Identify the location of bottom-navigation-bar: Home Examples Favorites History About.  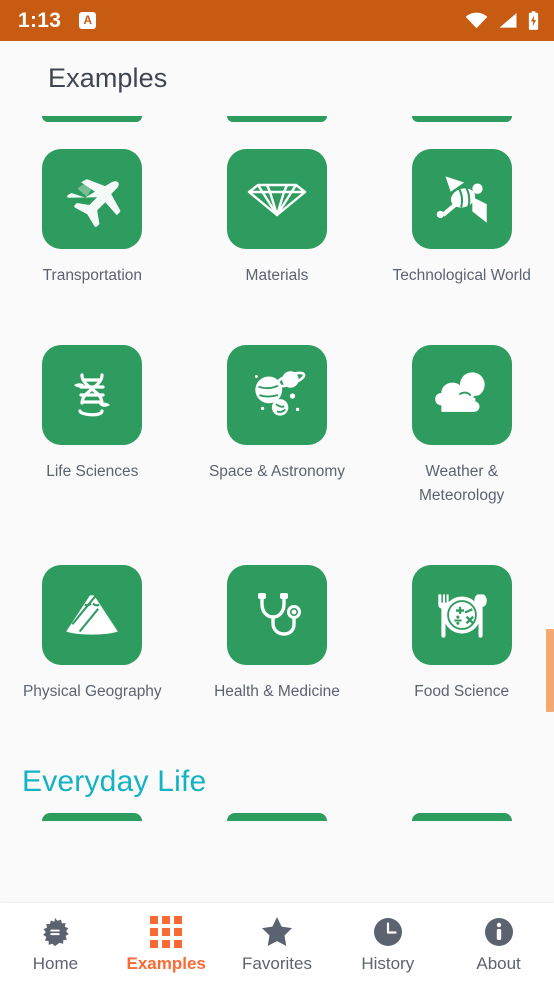
(277, 943).